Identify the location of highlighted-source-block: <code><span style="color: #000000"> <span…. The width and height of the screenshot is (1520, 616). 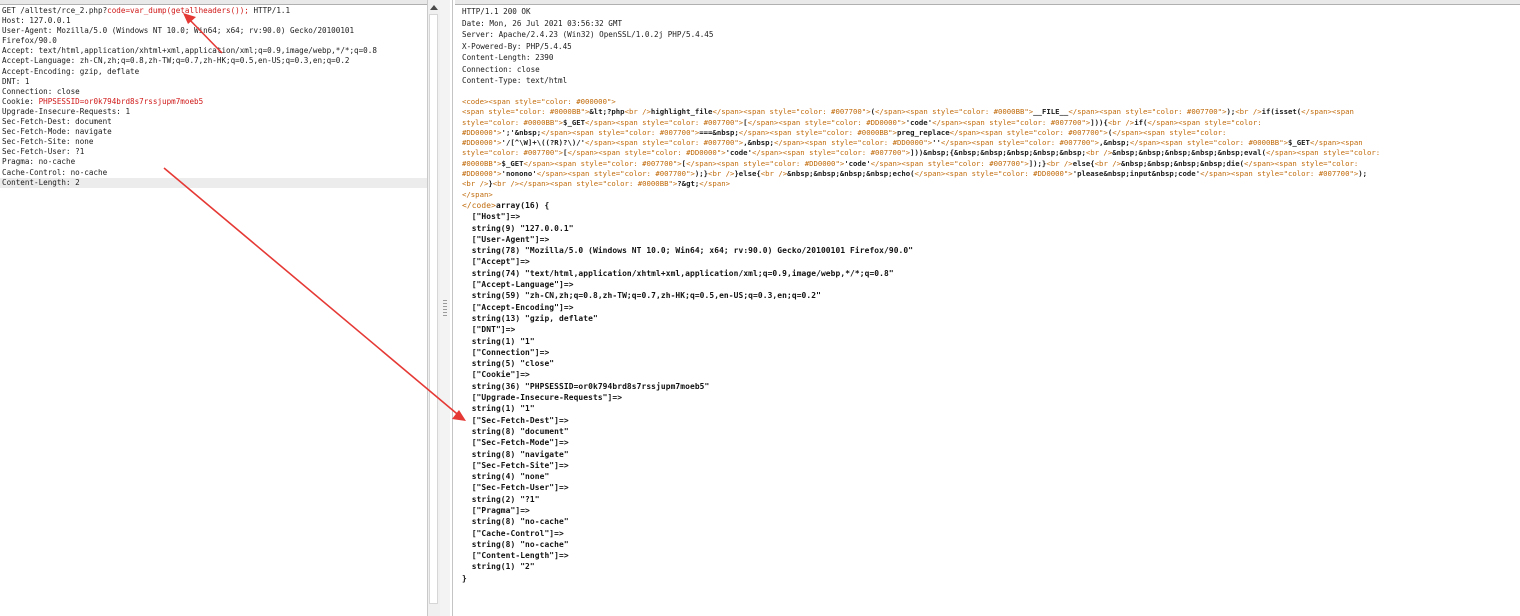
(921, 148).